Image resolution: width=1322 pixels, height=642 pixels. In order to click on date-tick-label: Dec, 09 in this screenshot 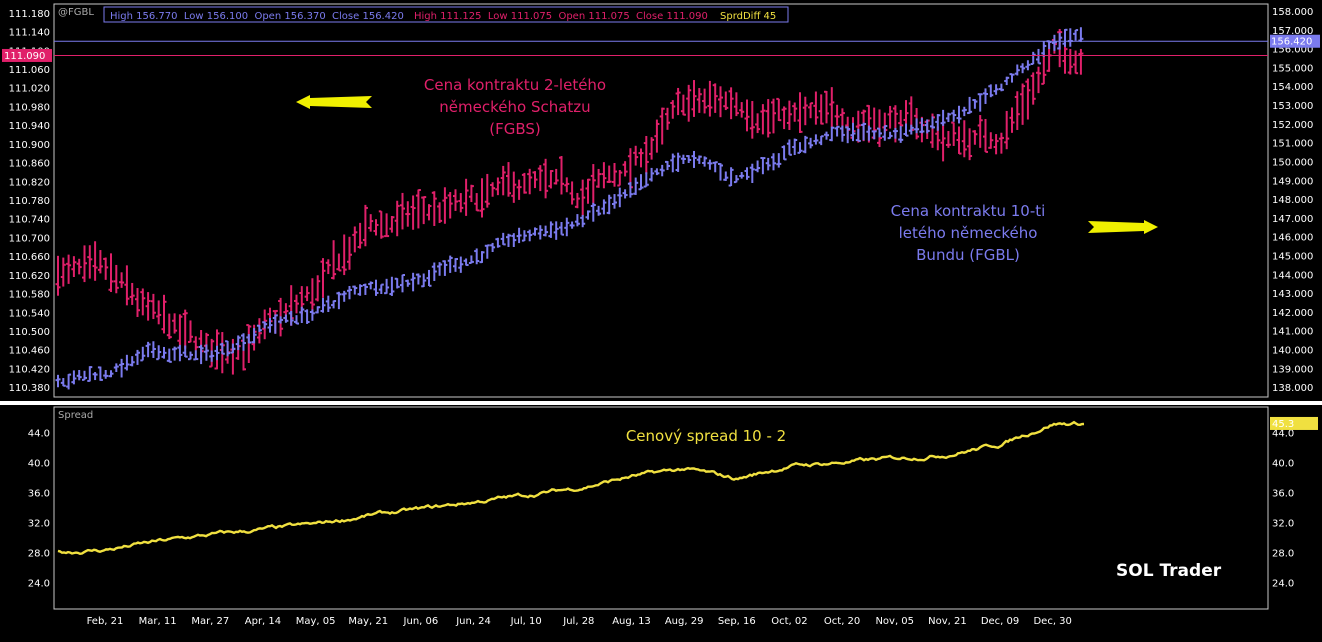, I will do `click(1000, 621)`.